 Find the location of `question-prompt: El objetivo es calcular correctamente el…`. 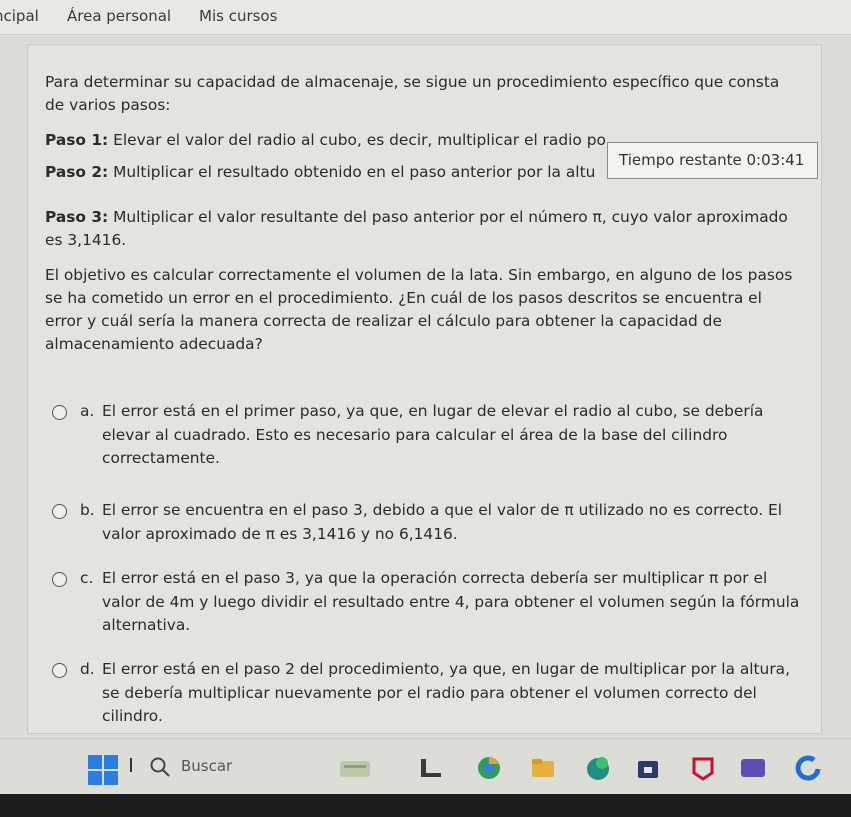

question-prompt: El objetivo es calcular correctamente el… is located at coordinates (419, 309).